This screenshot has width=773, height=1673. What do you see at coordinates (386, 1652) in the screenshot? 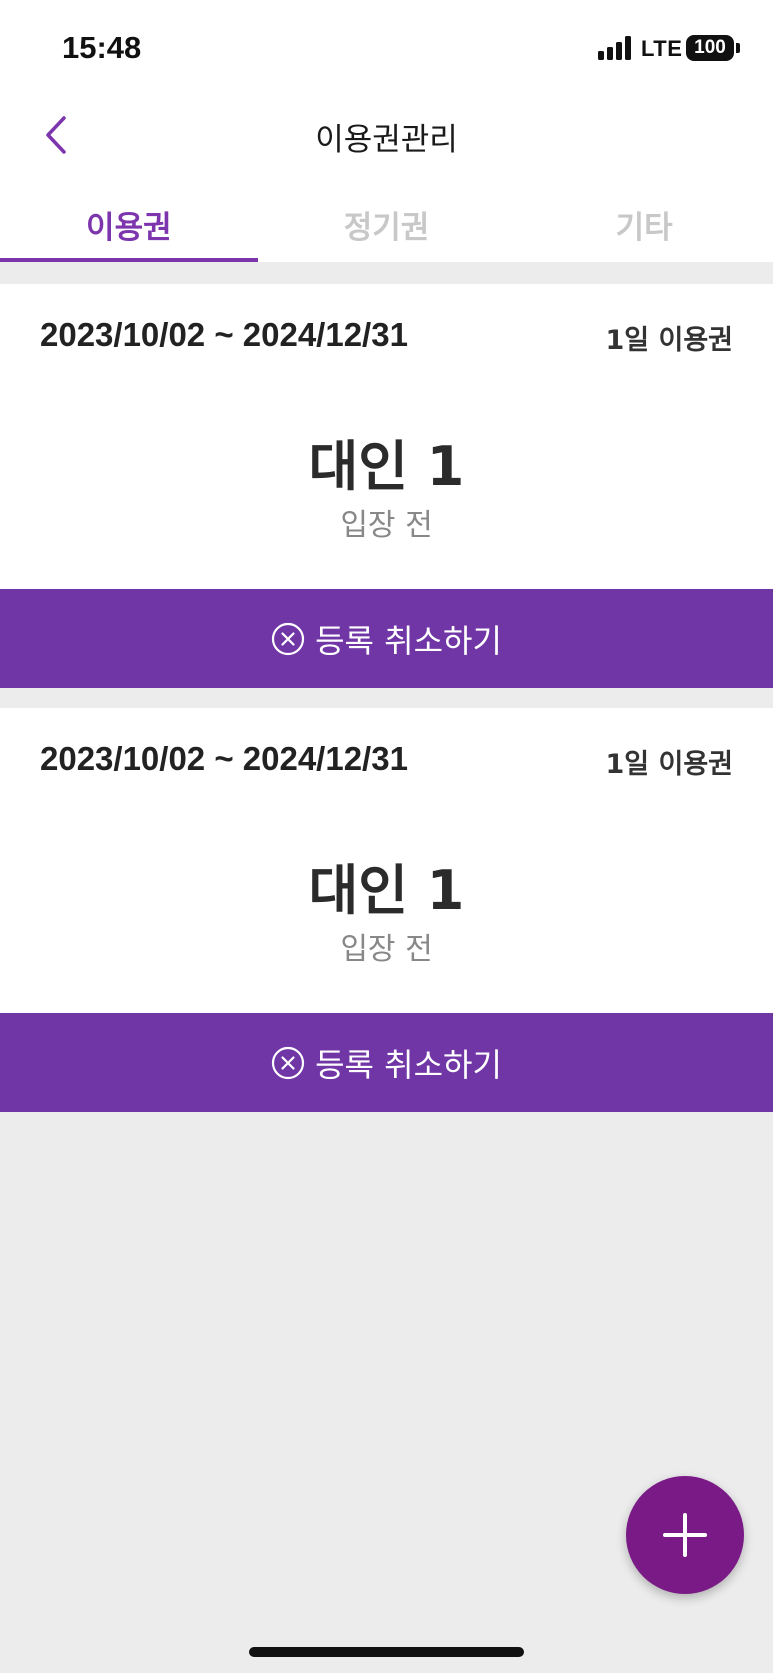
I see `home-indicator` at bounding box center [386, 1652].